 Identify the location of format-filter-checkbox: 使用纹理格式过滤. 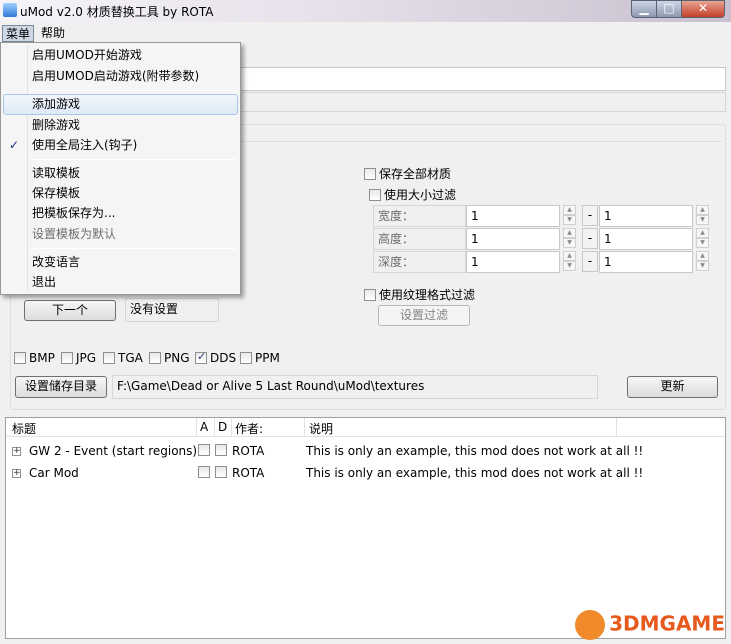
(419, 294).